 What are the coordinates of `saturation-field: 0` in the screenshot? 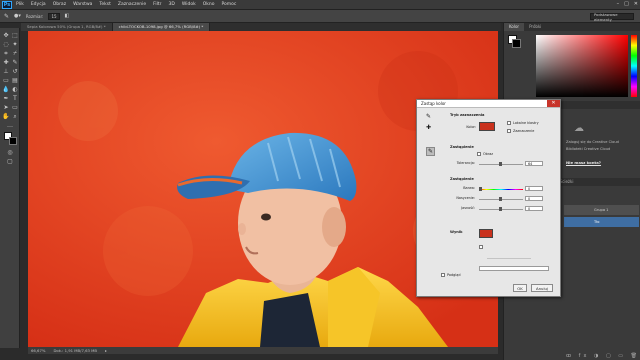 It's located at (534, 198).